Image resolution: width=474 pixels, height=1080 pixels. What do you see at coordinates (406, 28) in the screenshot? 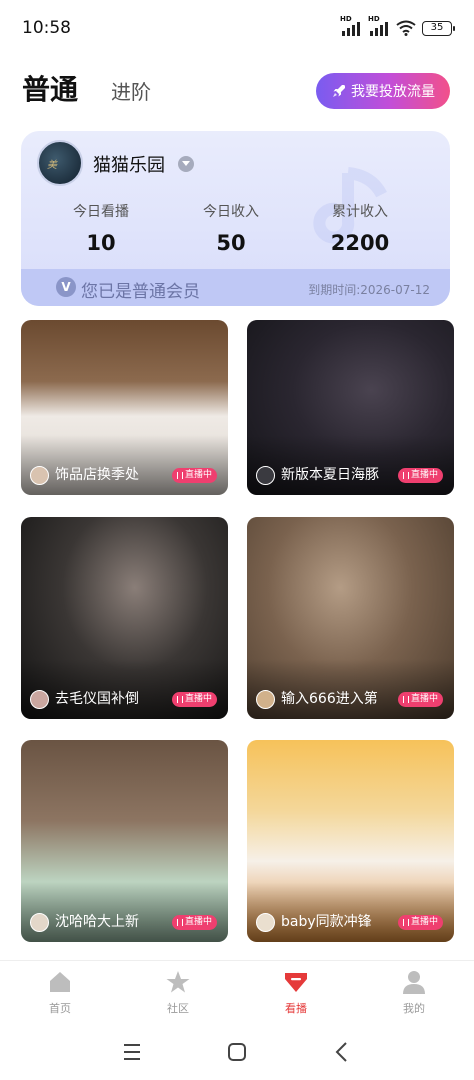
I see `wifi-icon` at bounding box center [406, 28].